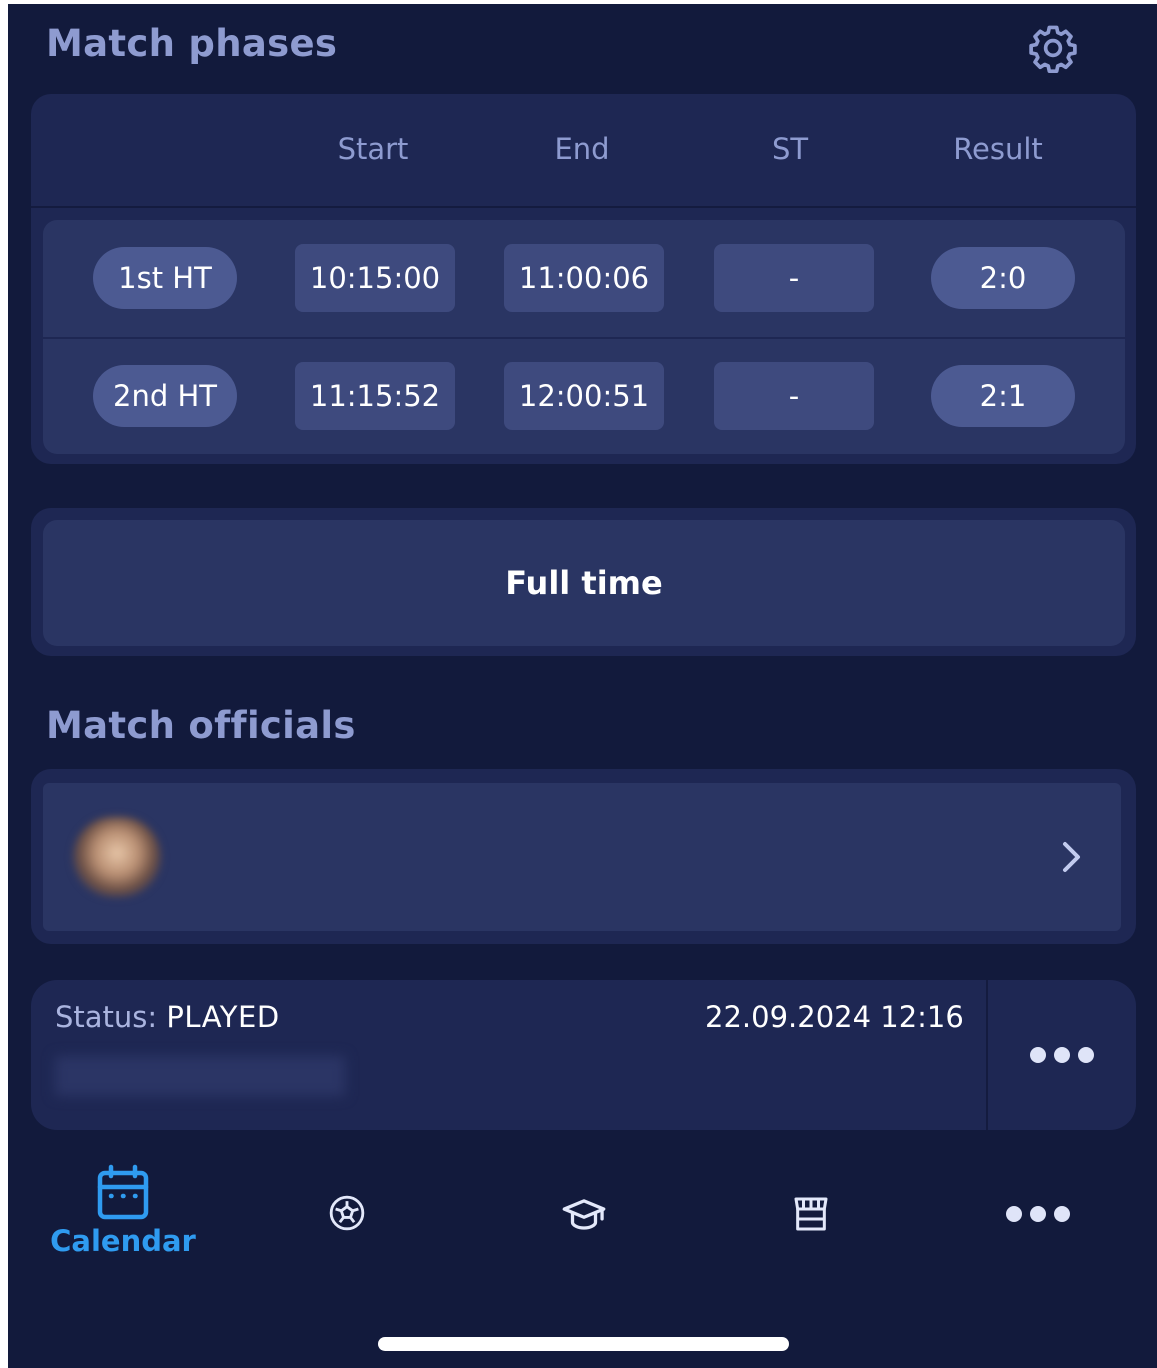 This screenshot has width=1157, height=1368. I want to click on phase-label: 1st HT, so click(165, 278).